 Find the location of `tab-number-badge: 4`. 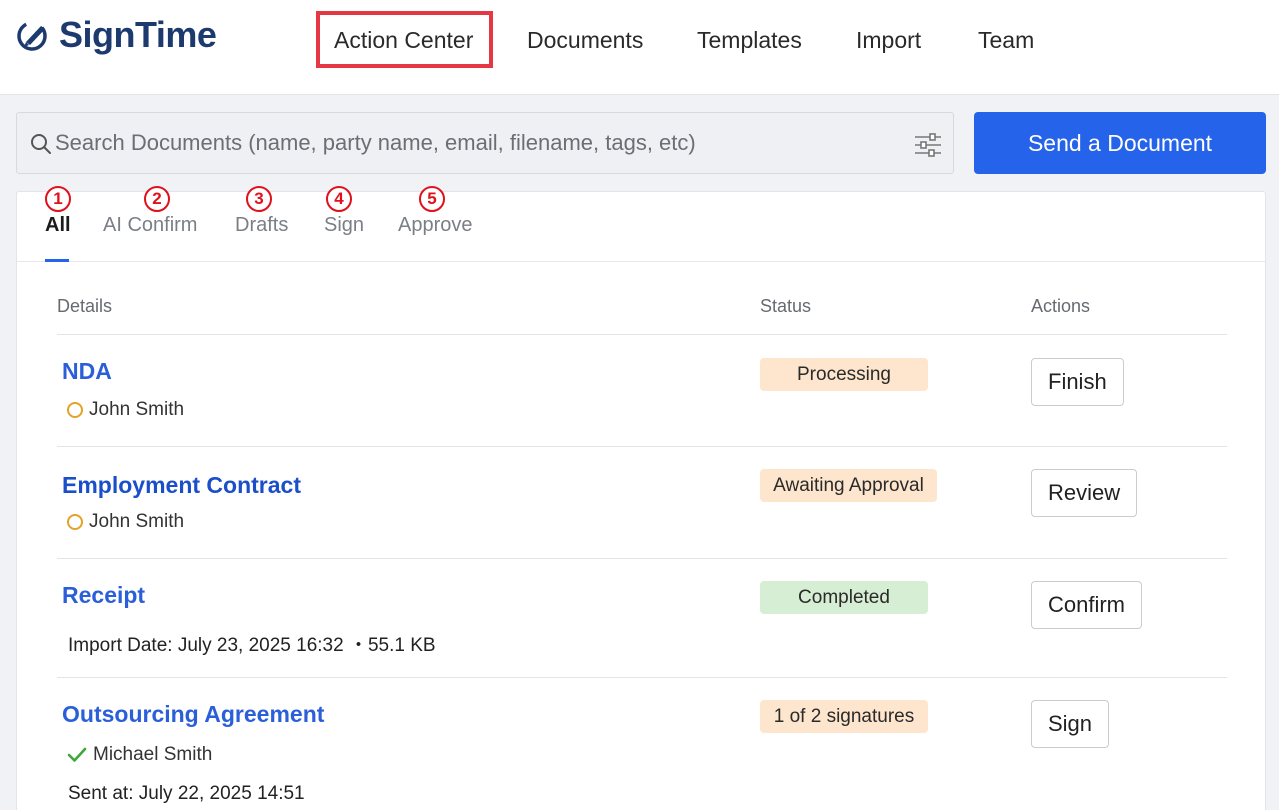

tab-number-badge: 4 is located at coordinates (339, 199).